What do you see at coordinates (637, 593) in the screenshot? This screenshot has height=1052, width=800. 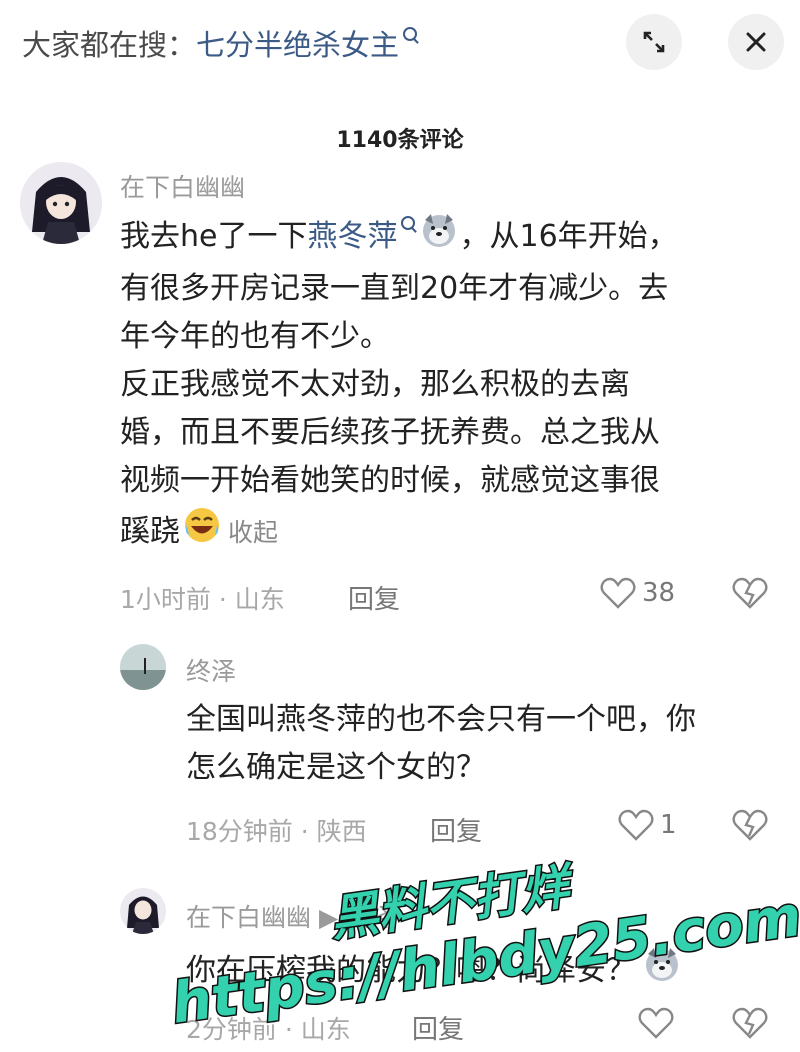 I see `like-button: 38` at bounding box center [637, 593].